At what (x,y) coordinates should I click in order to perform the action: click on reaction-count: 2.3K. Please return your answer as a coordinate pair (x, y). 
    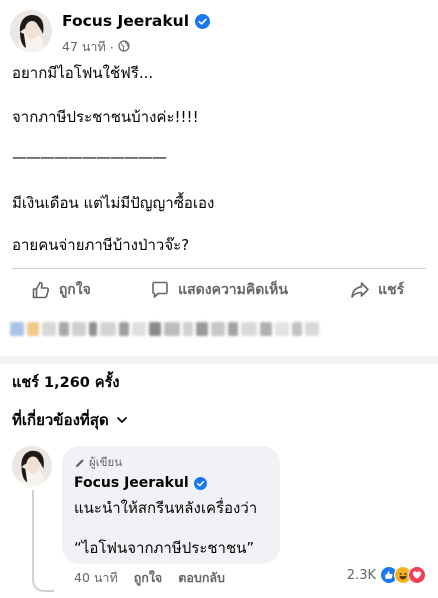
    Looking at the image, I should click on (361, 575).